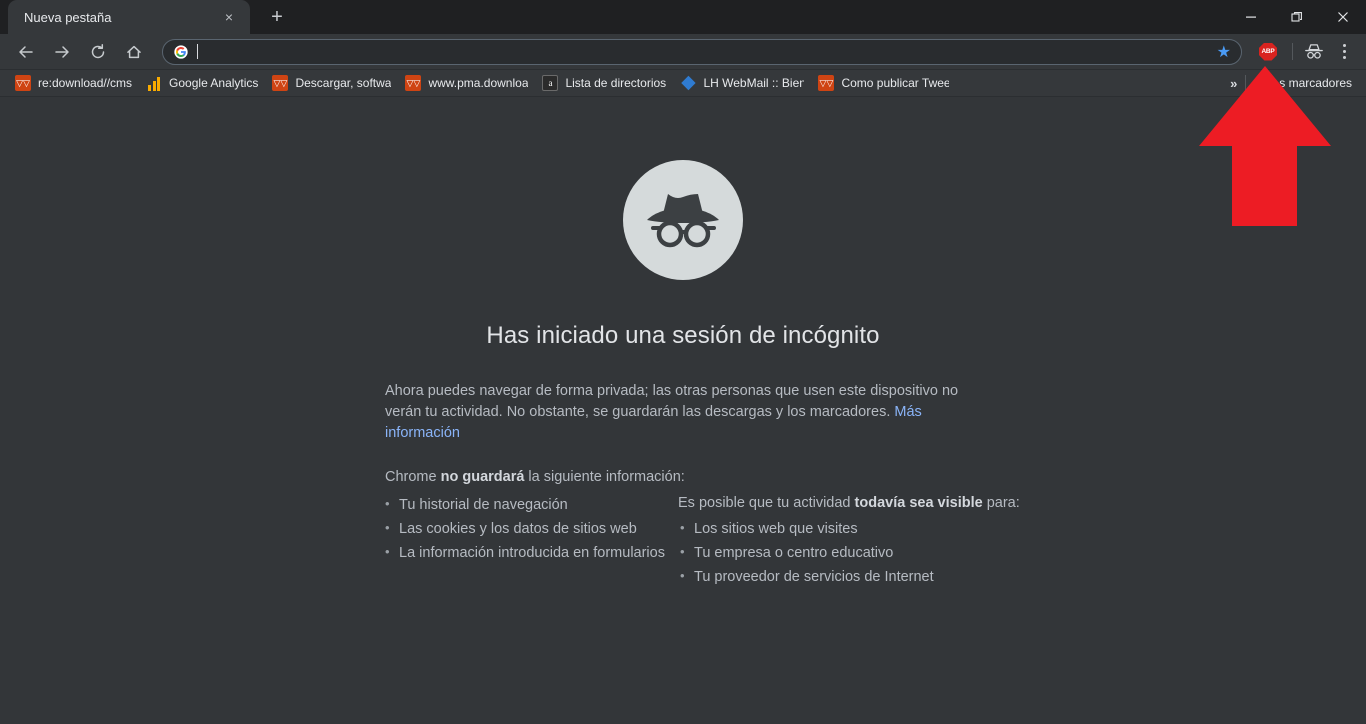 This screenshot has width=1366, height=724. I want to click on tab-close-icon: ×, so click(229, 17).